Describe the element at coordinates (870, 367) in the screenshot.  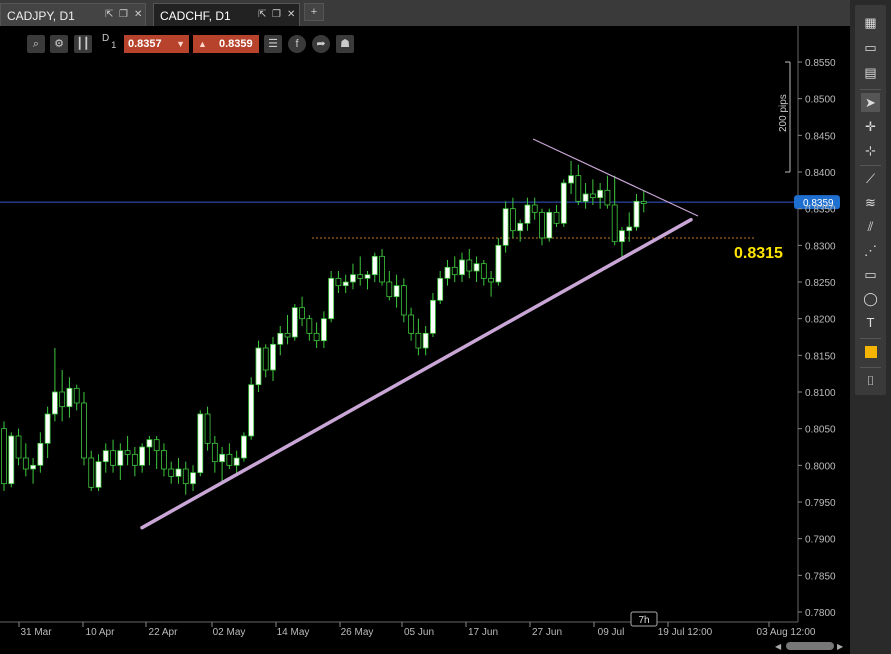
I see `divider` at that location.